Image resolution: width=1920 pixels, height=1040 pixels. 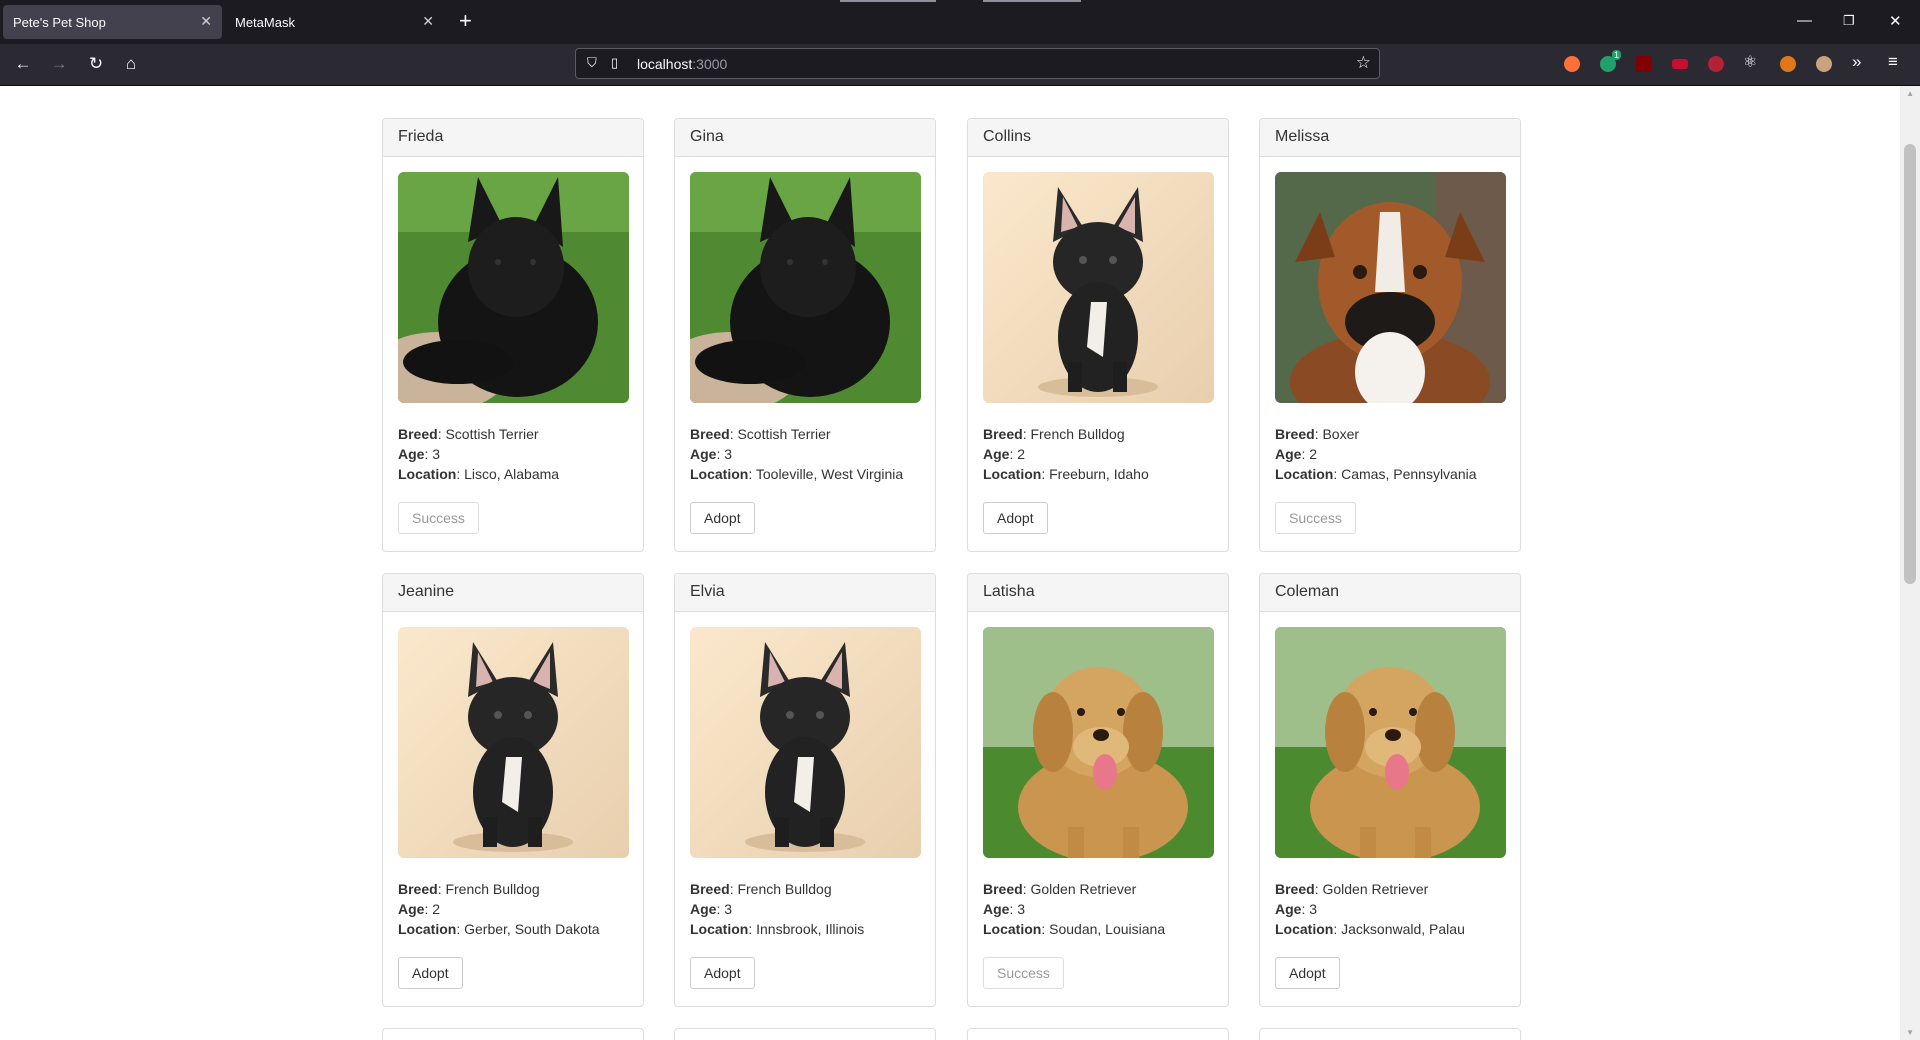 What do you see at coordinates (1893, 62) in the screenshot?
I see `menu-hamburger-icon: ≡` at bounding box center [1893, 62].